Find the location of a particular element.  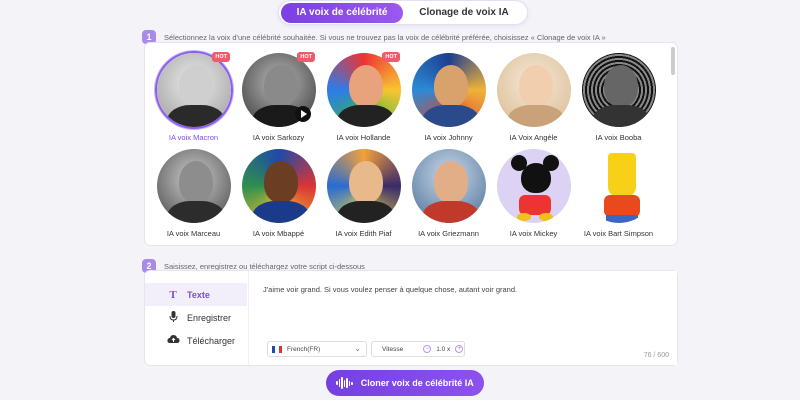

voice-card-edith-piaf: IA voix Edith Piaf is located at coordinates (363, 195).